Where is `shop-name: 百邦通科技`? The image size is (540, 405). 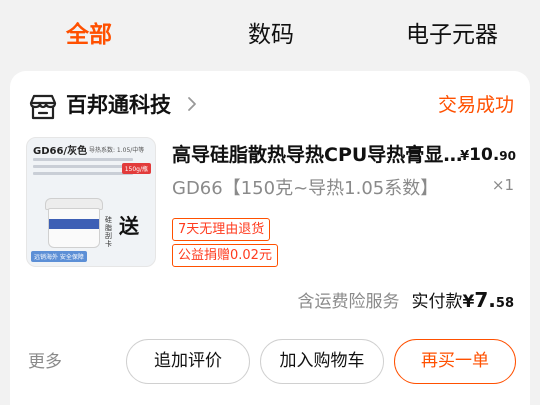 shop-name: 百邦通科技 is located at coordinates (118, 105).